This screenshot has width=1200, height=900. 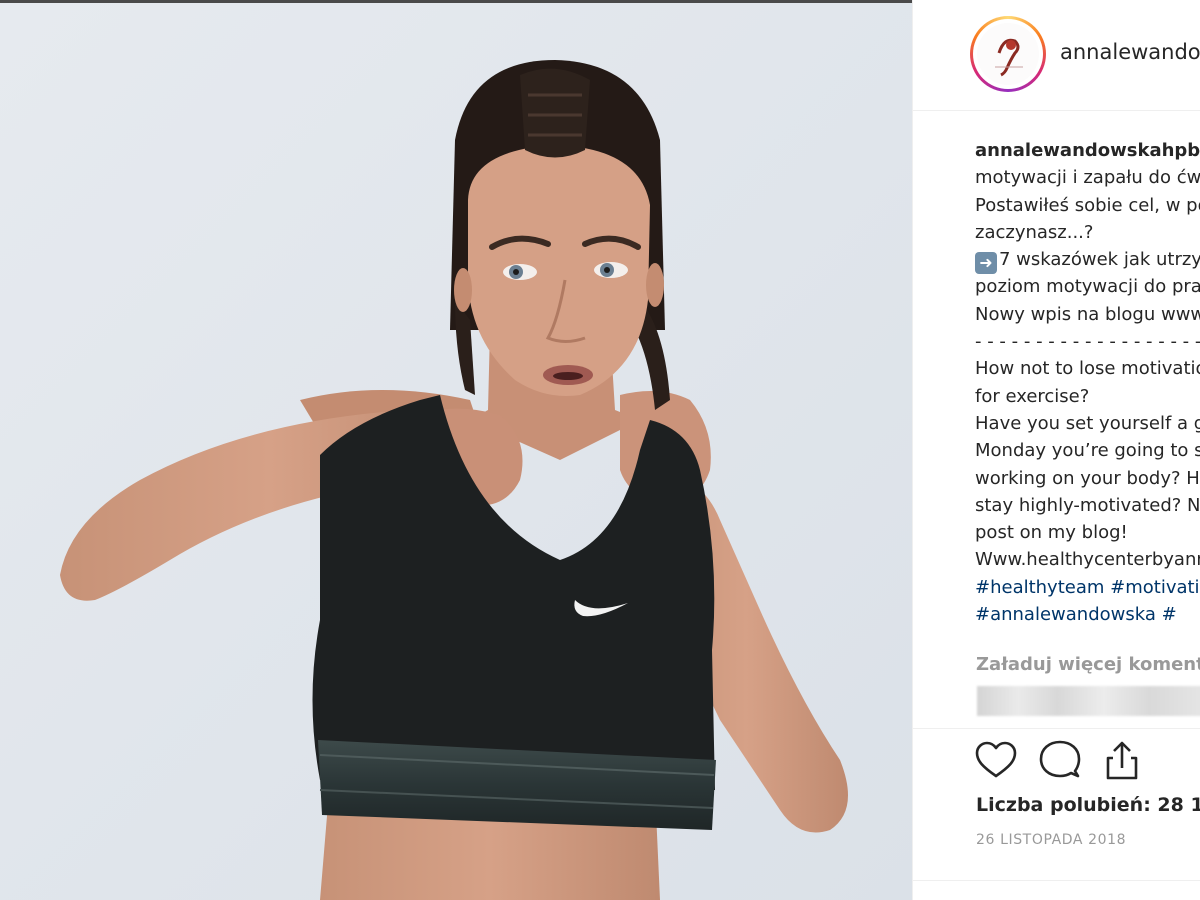 I want to click on caption-line: Postawiłeś sobie cel, w poniedziałek, so click(x=1087, y=205).